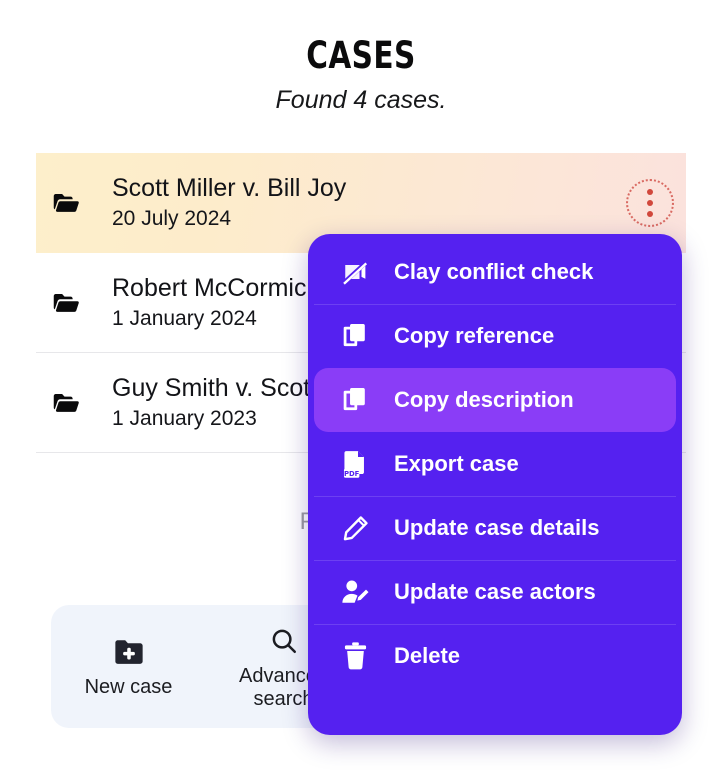 The image size is (722, 780). I want to click on svg-text: PDF, so click(352, 473).